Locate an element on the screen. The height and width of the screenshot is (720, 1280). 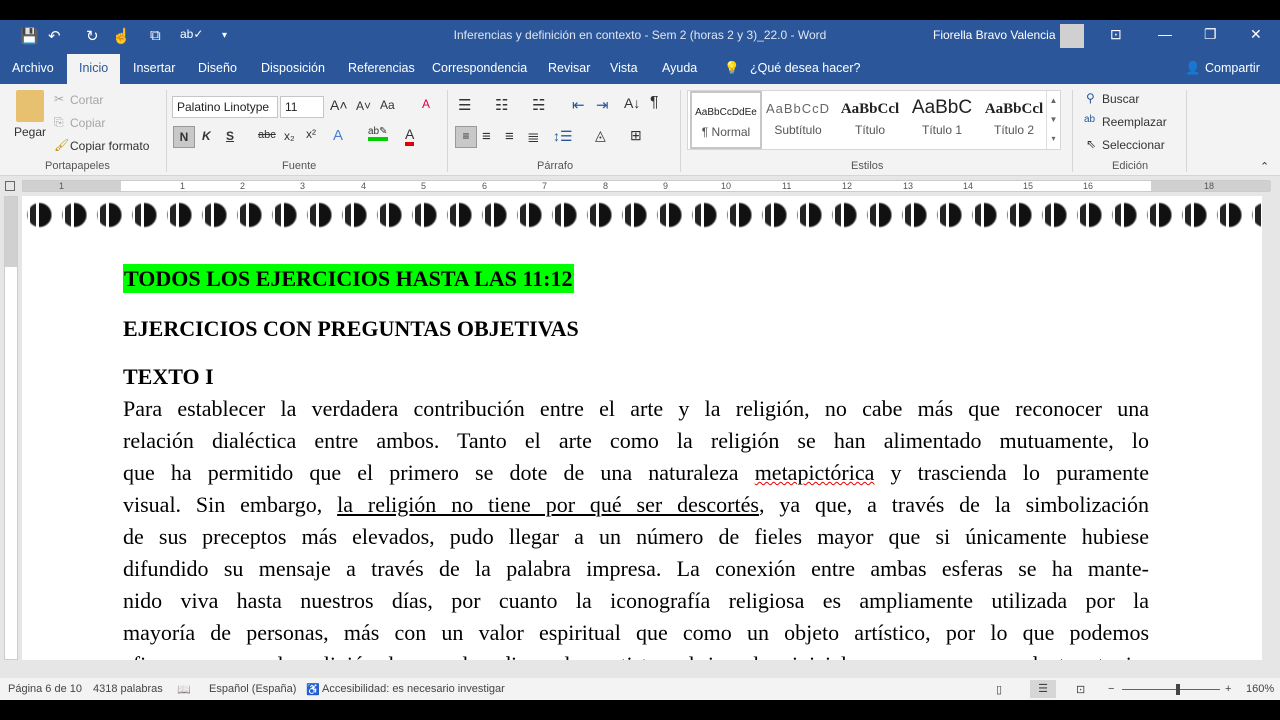
tab-inicio: Inicio is located at coordinates (94, 69).